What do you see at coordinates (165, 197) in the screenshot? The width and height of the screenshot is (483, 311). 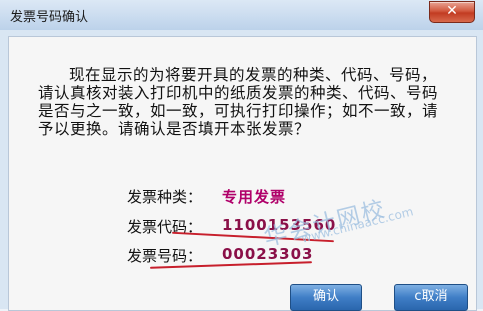 I see `invoice-type-label: 发票种类：` at bounding box center [165, 197].